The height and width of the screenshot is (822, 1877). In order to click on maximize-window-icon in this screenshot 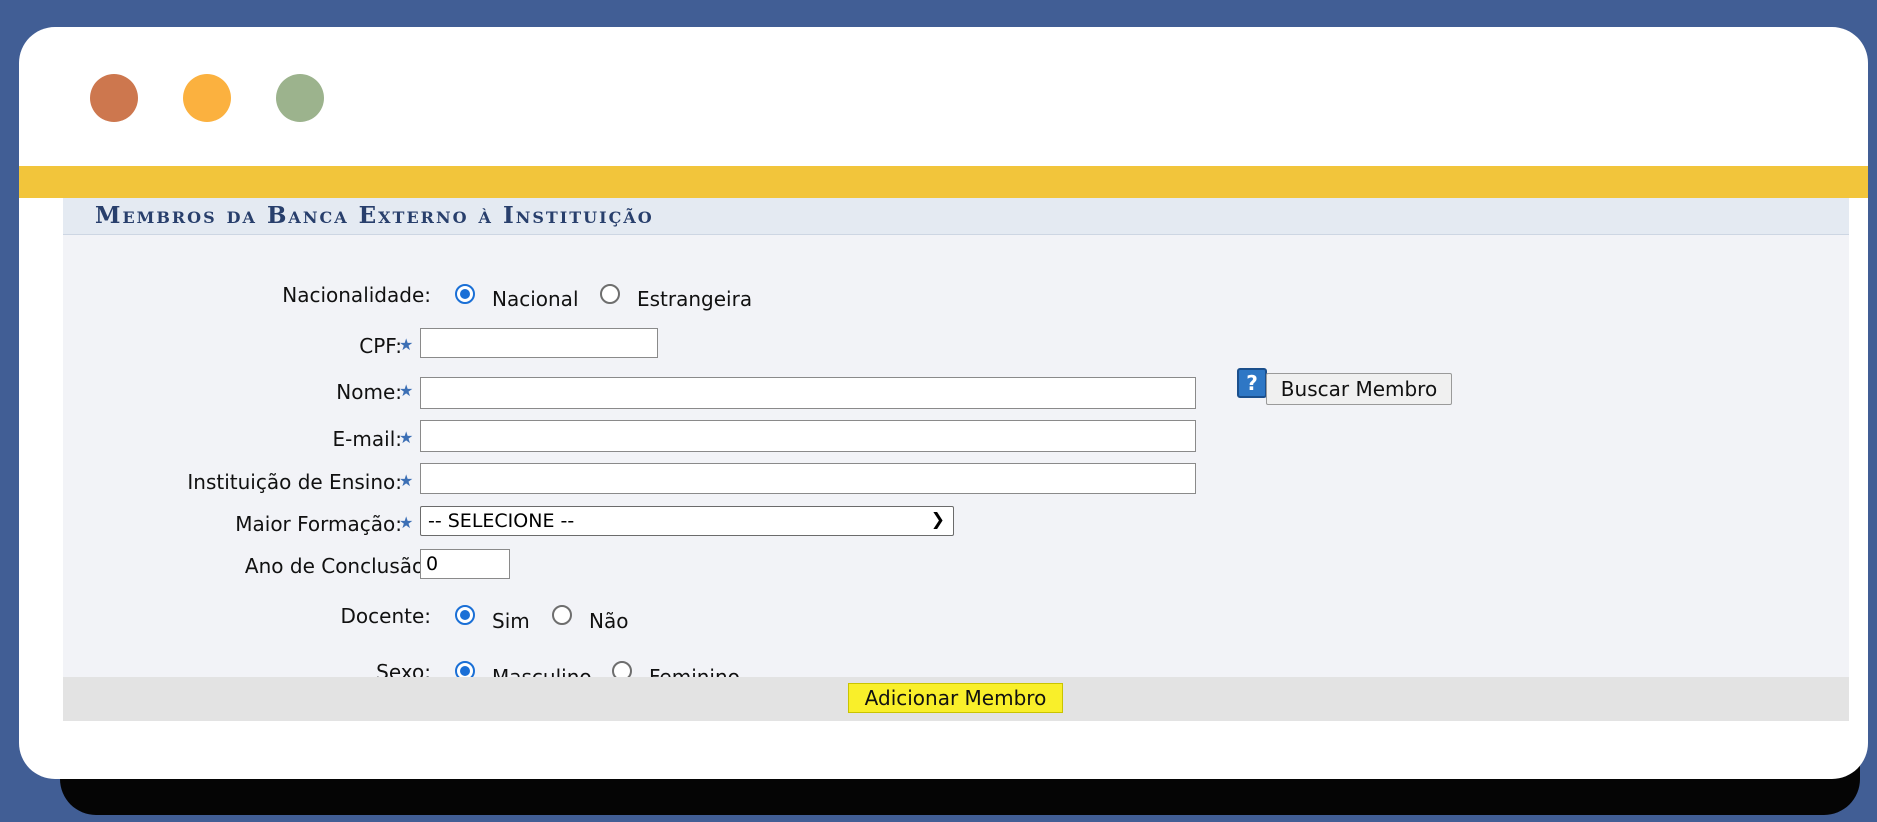, I will do `click(300, 98)`.